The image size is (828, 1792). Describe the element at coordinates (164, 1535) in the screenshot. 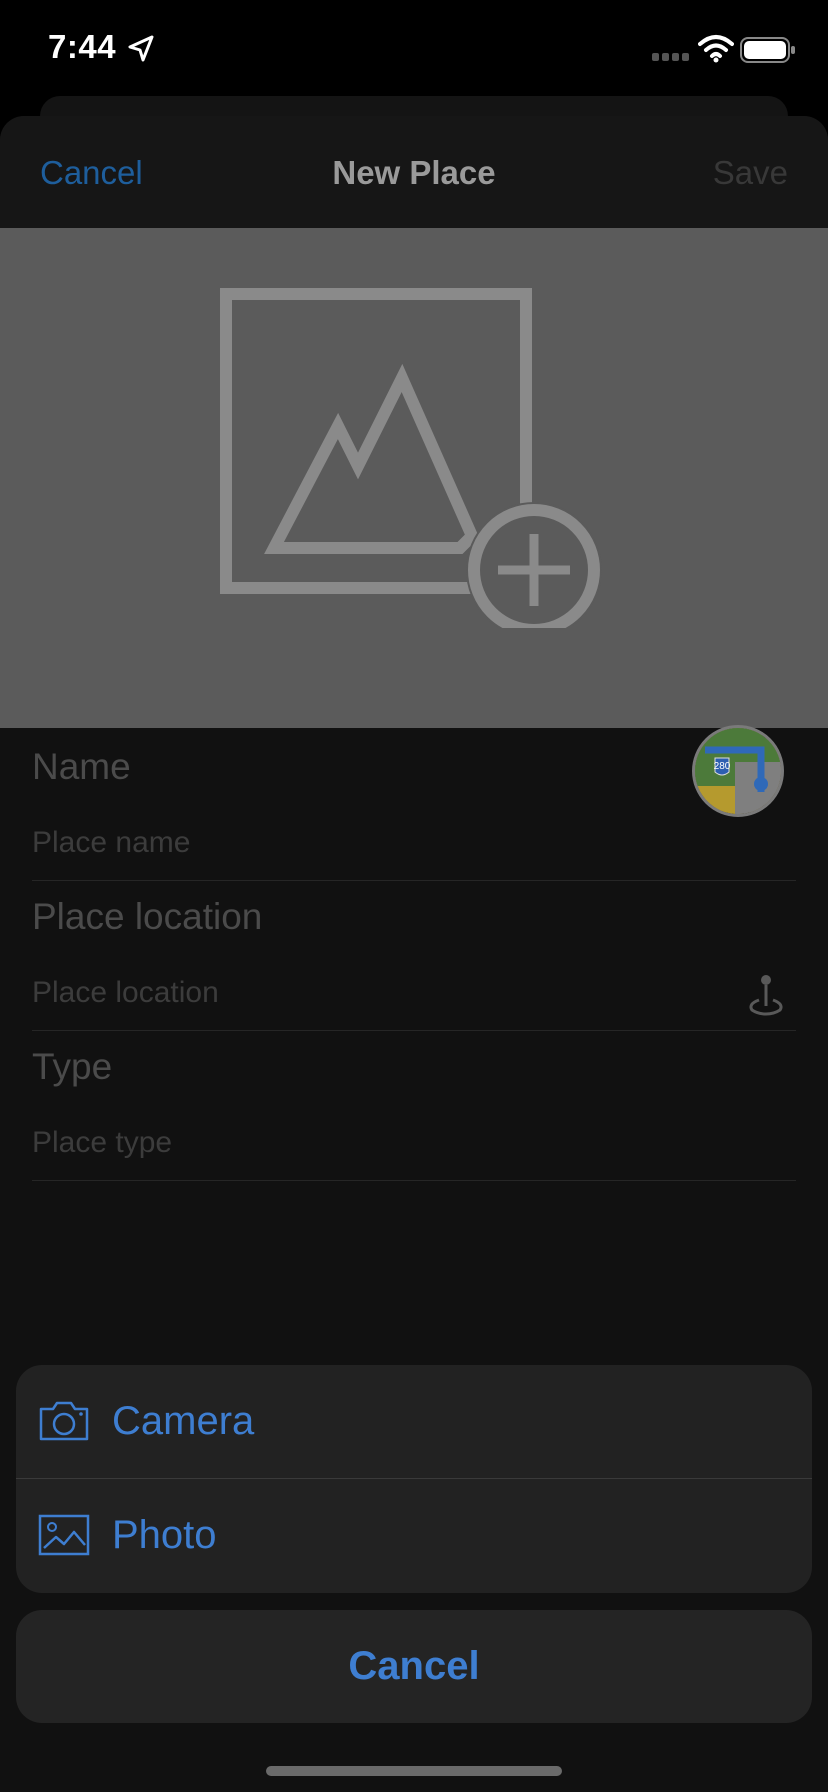

I see `photo-label: Photo` at that location.